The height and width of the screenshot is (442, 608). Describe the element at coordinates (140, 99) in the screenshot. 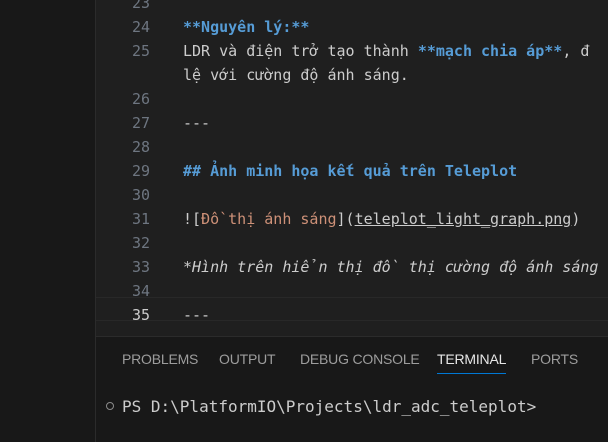

I see `line-number: 26` at that location.